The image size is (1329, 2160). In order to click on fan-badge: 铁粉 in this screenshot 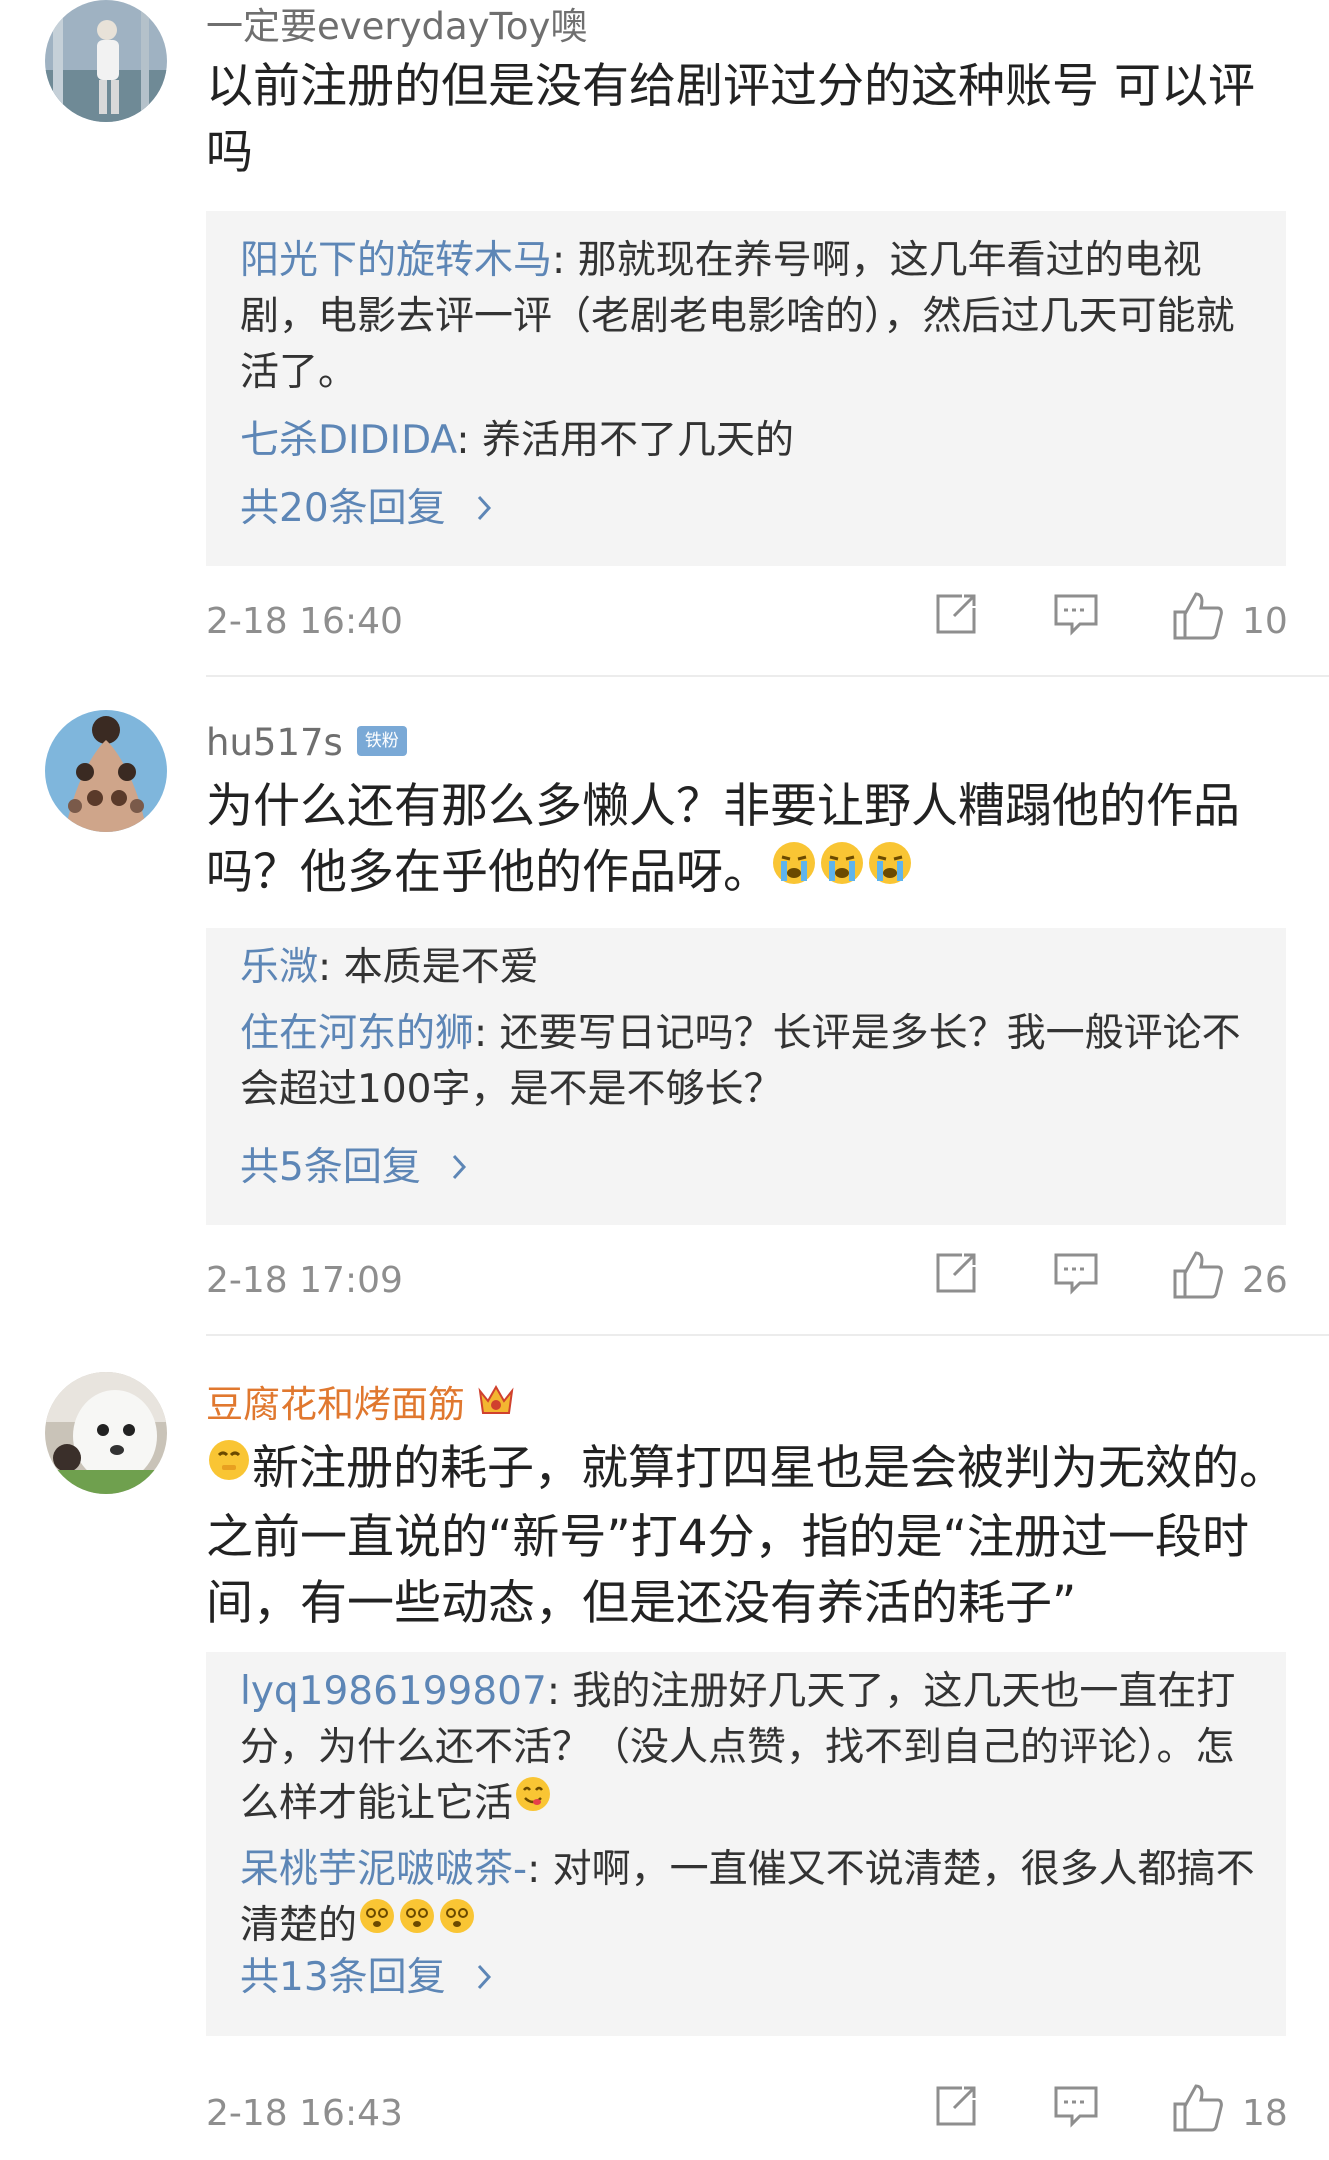, I will do `click(381, 740)`.